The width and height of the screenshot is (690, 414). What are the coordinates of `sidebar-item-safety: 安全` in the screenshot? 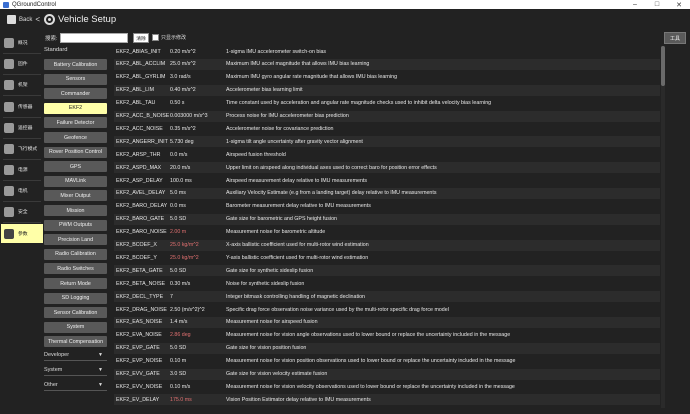 It's located at (22, 211).